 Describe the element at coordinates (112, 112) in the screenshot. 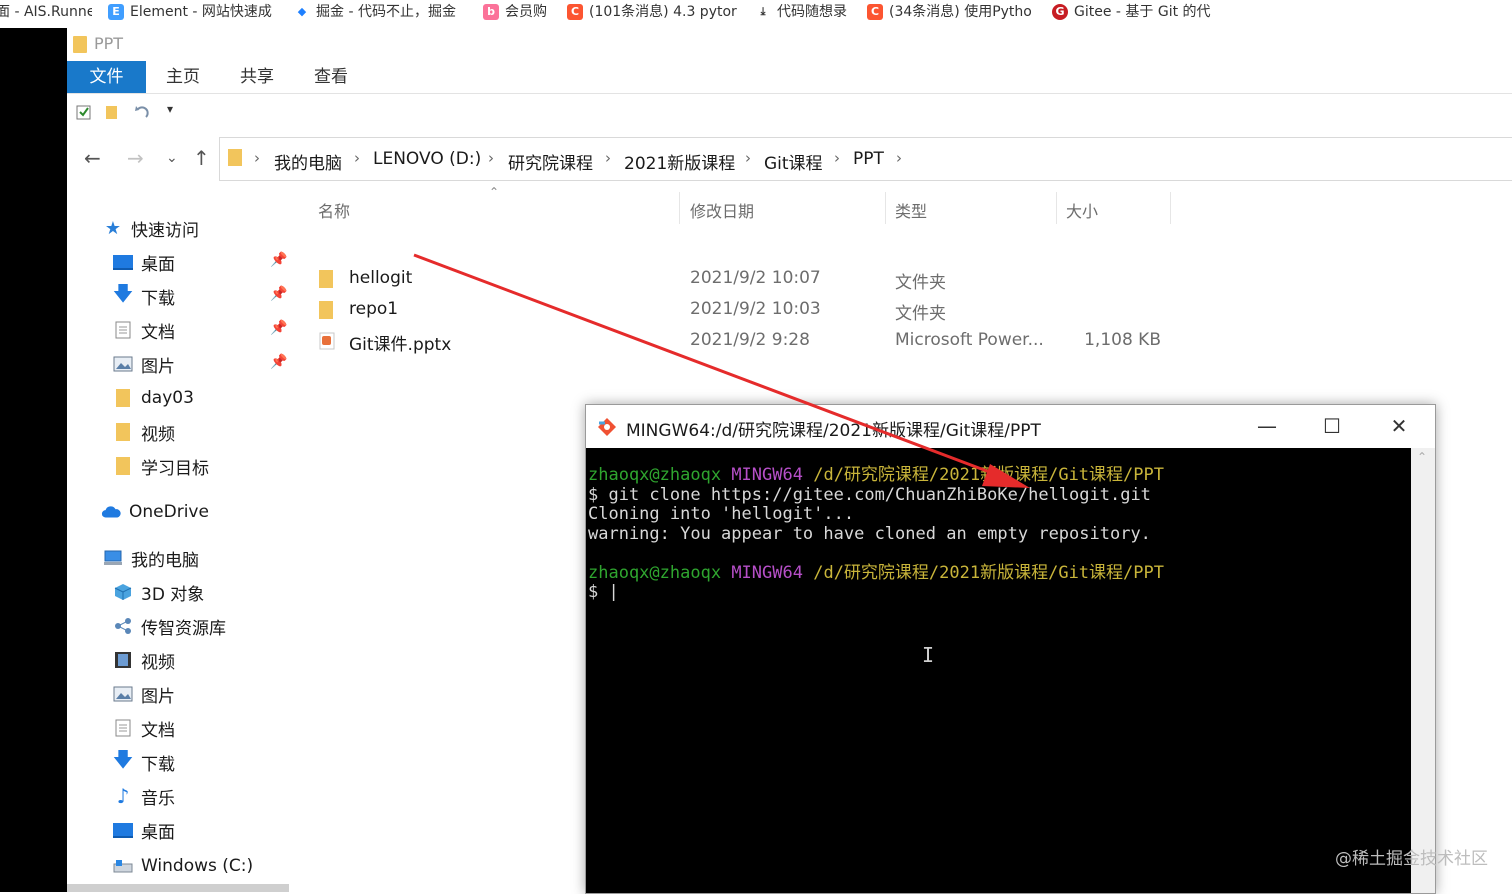

I see `new-folder-icon` at that location.